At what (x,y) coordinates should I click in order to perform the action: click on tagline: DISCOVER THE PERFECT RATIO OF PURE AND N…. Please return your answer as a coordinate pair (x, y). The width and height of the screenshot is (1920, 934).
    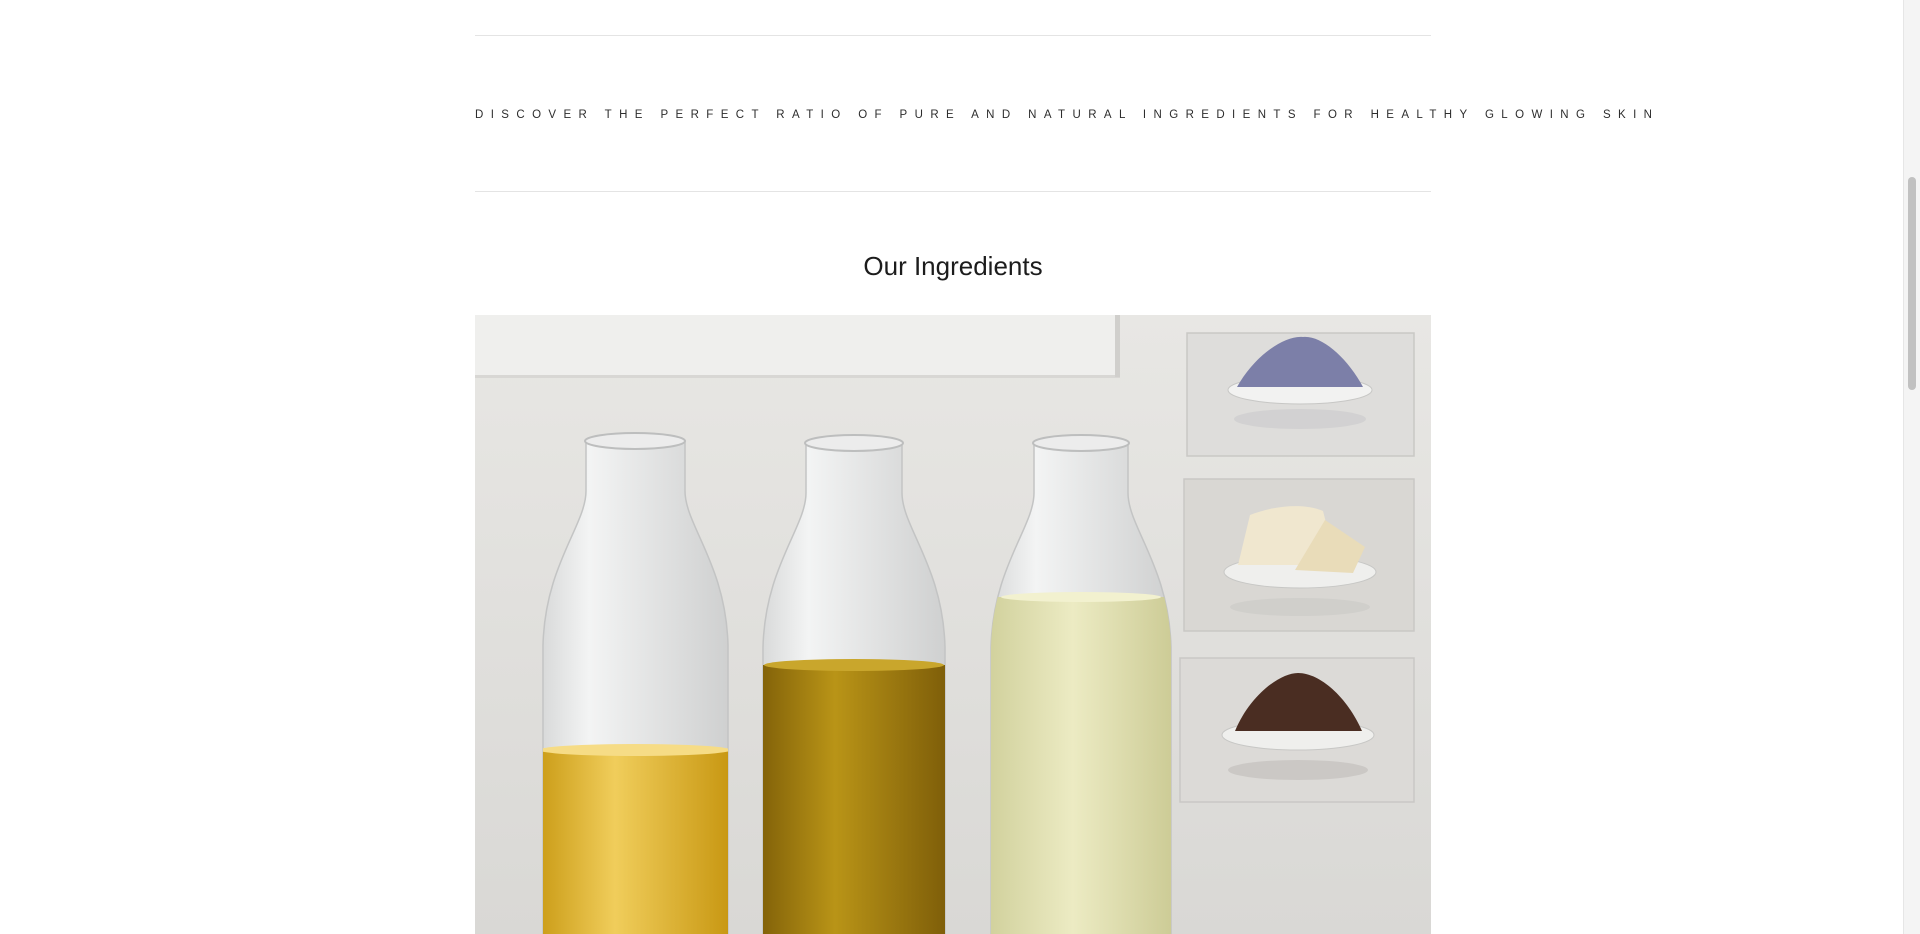
    Looking at the image, I should click on (1067, 115).